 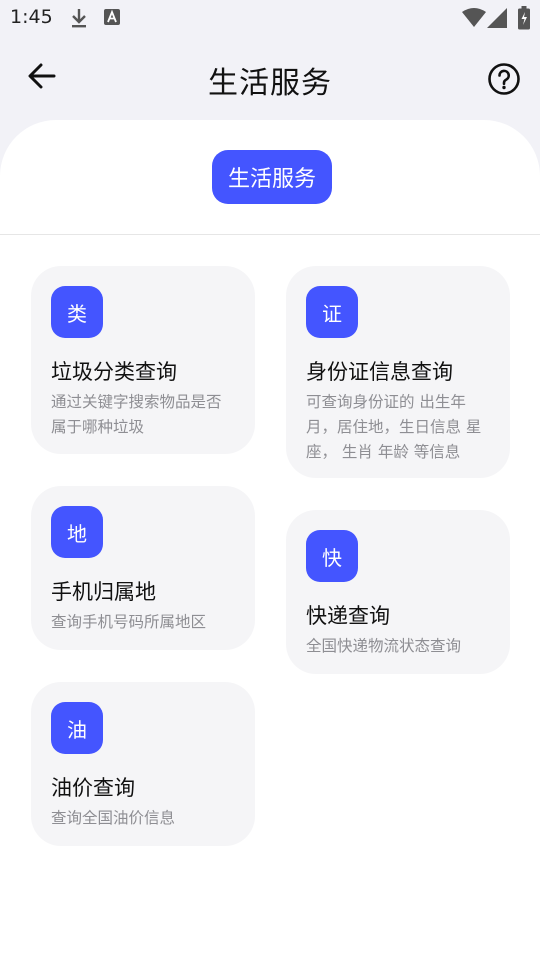 What do you see at coordinates (77, 532) in the screenshot?
I see `category-badge: 地` at bounding box center [77, 532].